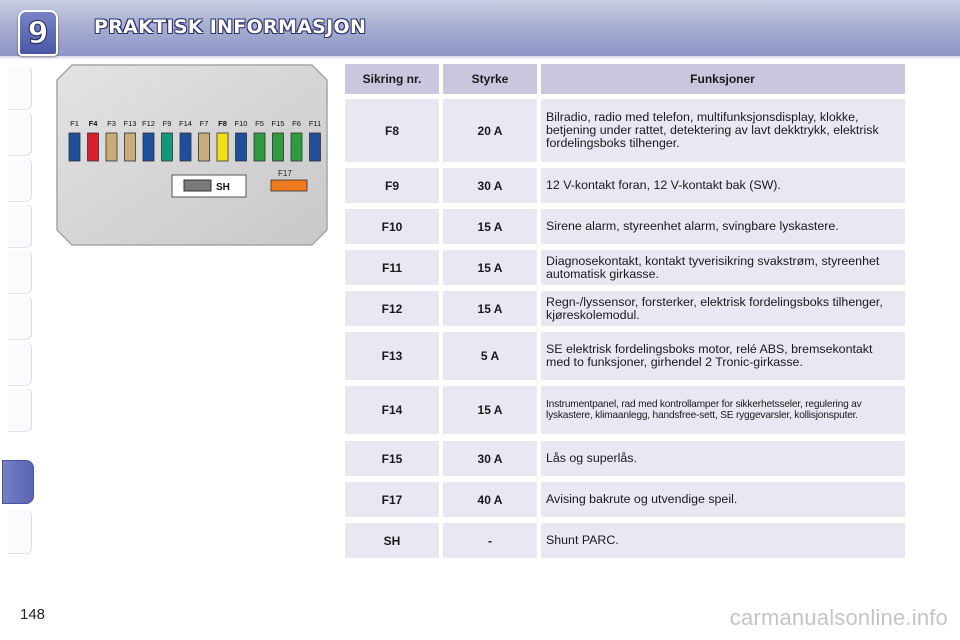 This screenshot has height=640, width=960. I want to click on cell-fuse: F10, so click(392, 226).